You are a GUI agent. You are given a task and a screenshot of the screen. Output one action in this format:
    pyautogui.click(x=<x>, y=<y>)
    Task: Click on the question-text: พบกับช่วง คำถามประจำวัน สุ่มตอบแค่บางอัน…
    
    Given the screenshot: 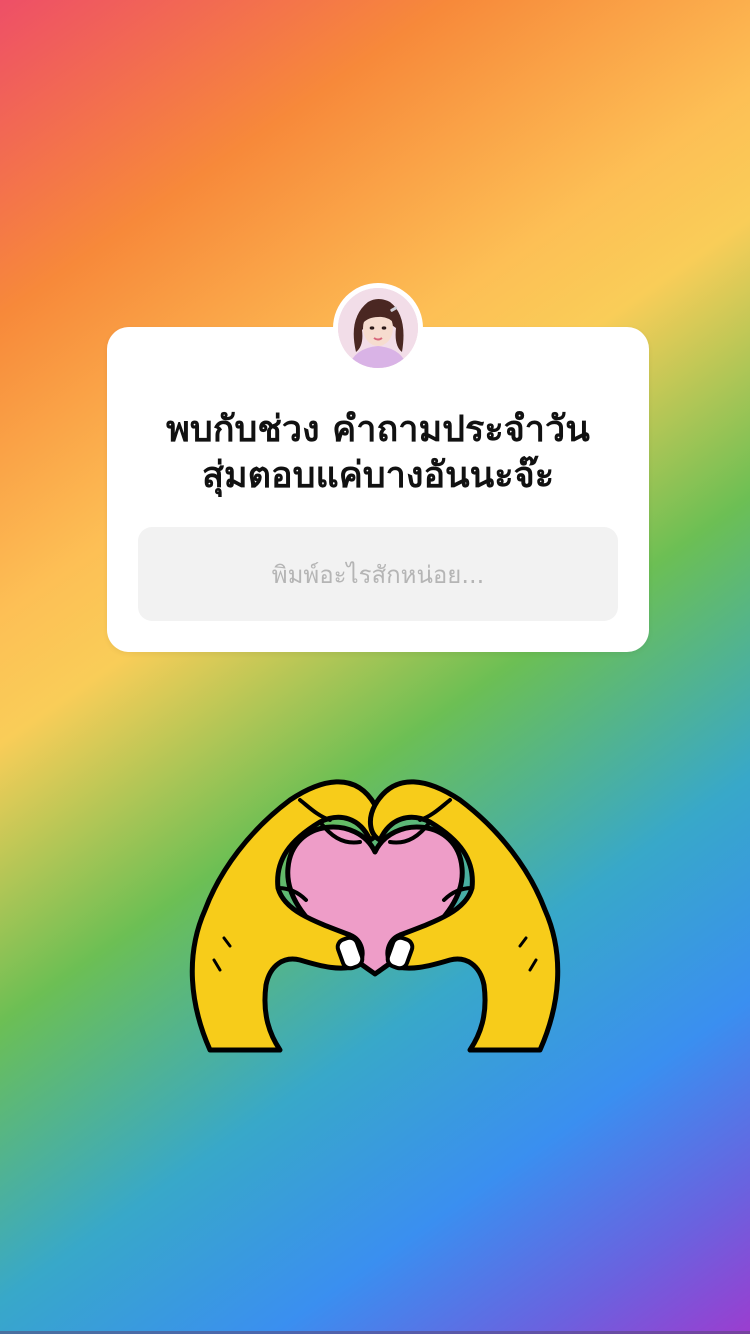 What is the action you would take?
    pyautogui.click(x=378, y=453)
    